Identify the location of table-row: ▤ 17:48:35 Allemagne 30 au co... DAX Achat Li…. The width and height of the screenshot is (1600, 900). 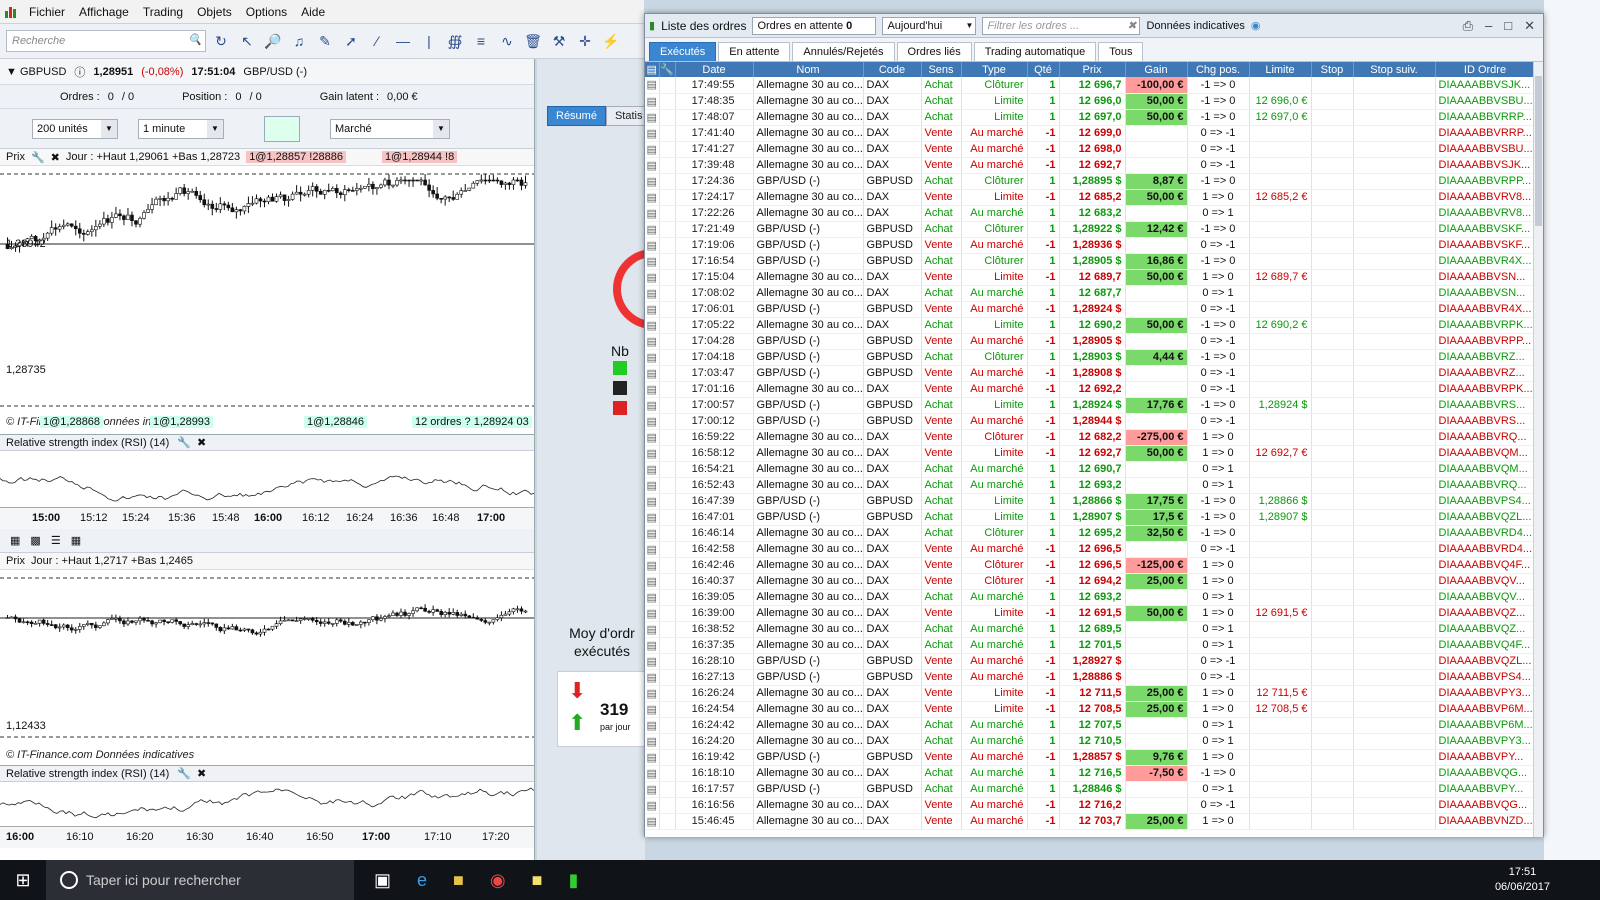
(1090, 101).